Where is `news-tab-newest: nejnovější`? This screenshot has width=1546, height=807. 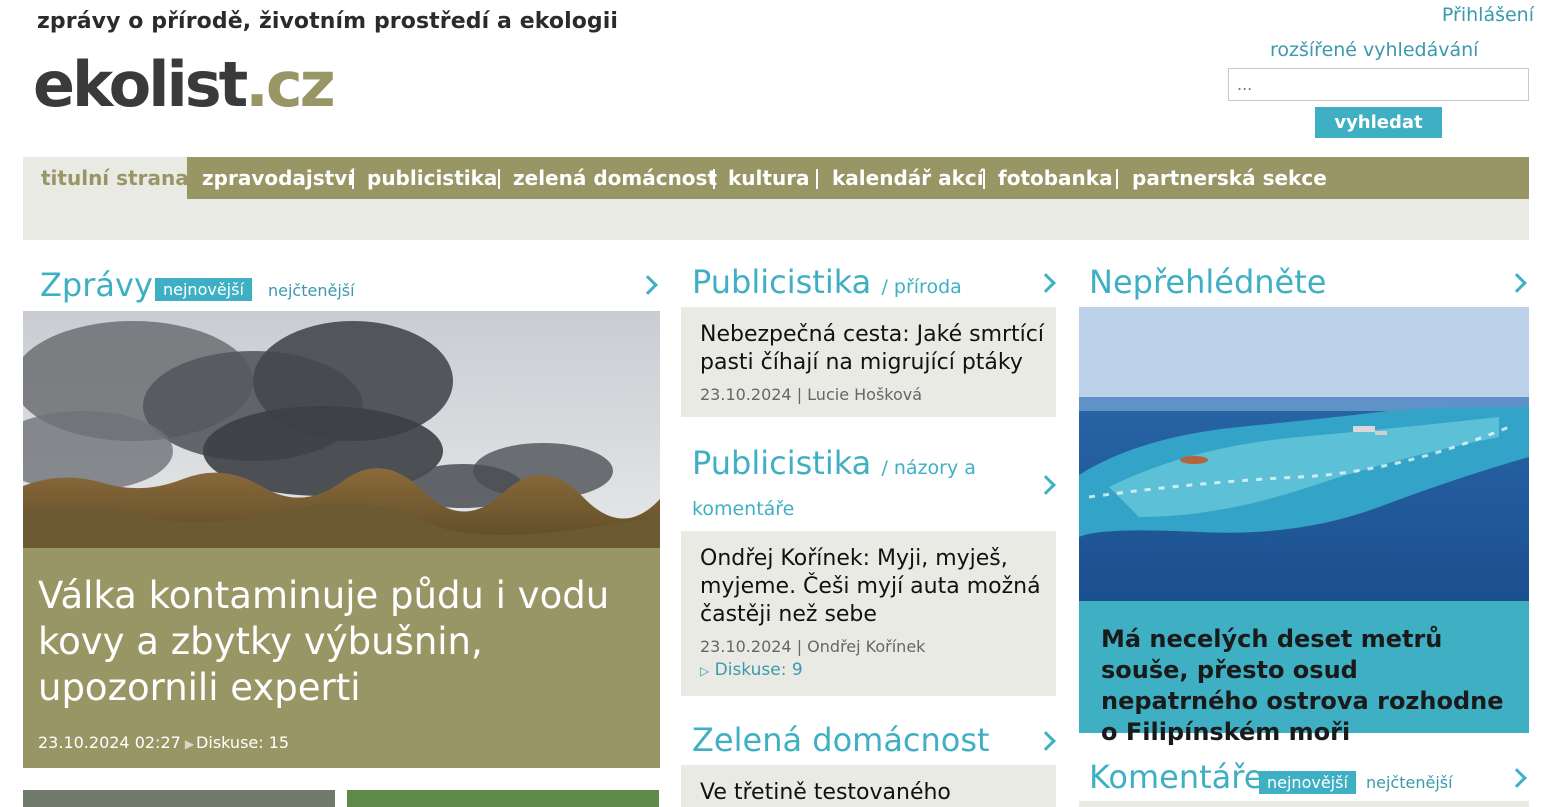 news-tab-newest: nejnovější is located at coordinates (203, 289).